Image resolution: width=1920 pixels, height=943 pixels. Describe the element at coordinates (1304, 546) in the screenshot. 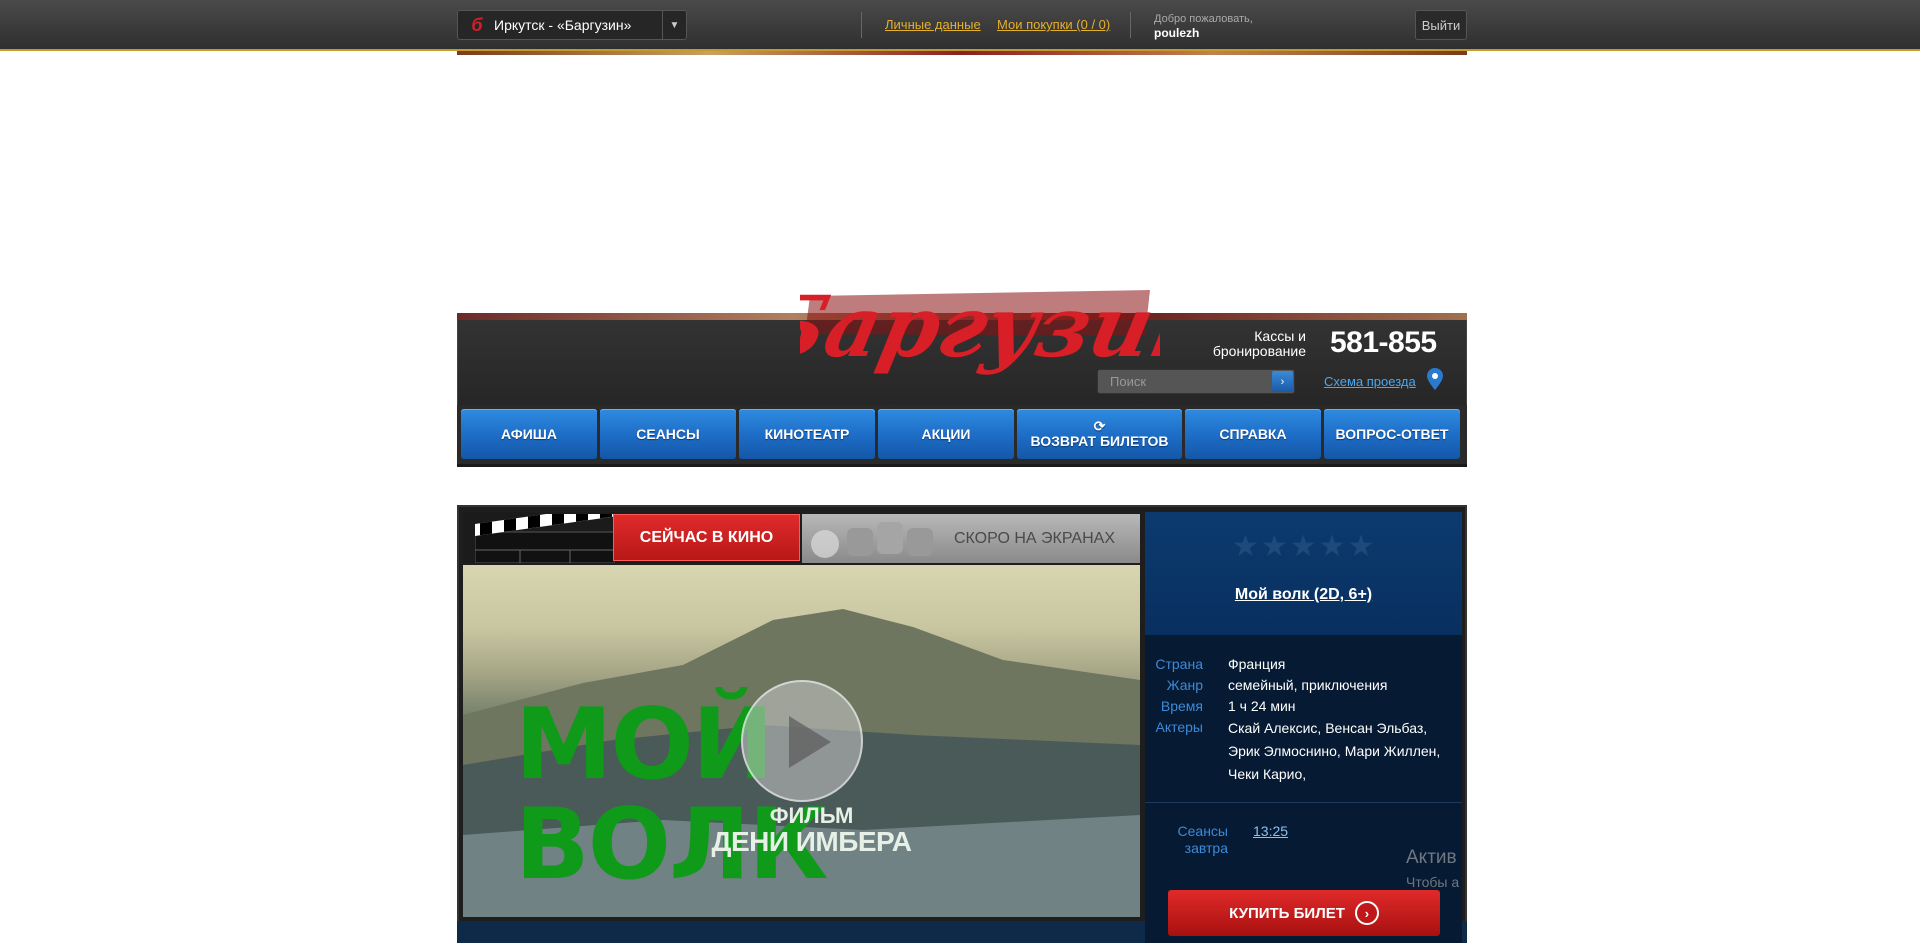

I see `rating-stars: ★★★★★` at that location.